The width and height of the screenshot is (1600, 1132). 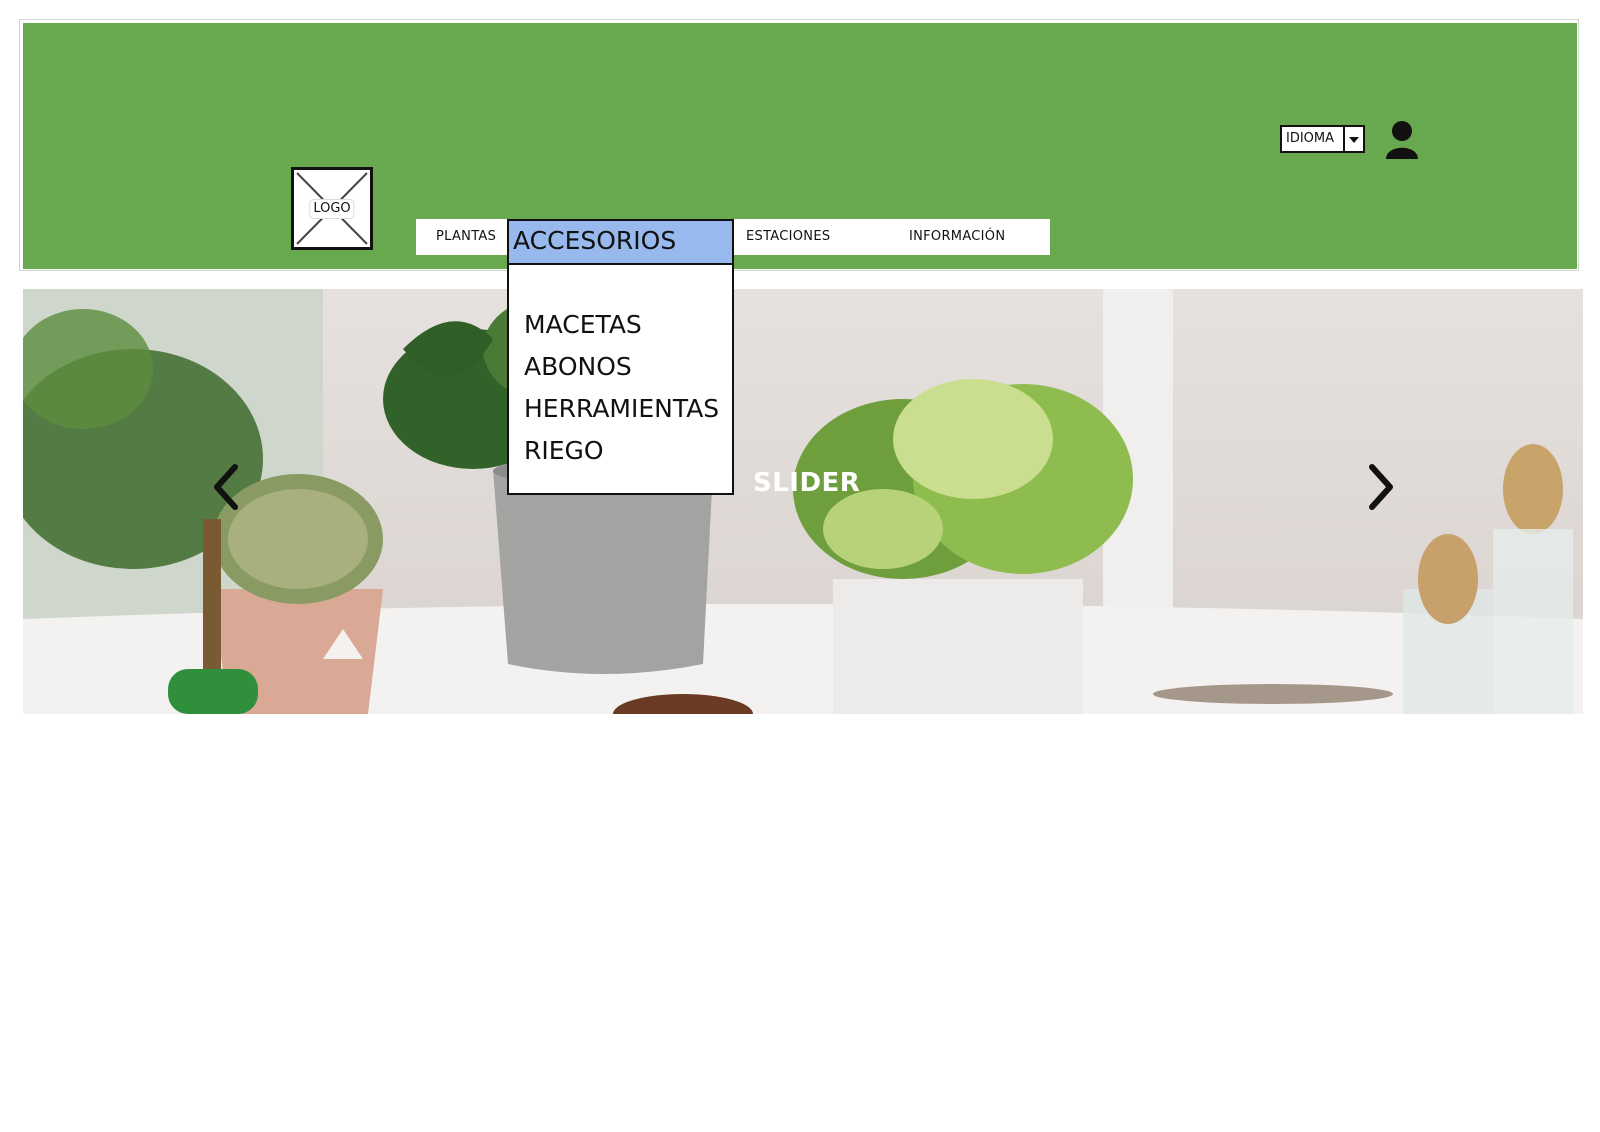 What do you see at coordinates (1402, 140) in the screenshot?
I see `user-icon` at bounding box center [1402, 140].